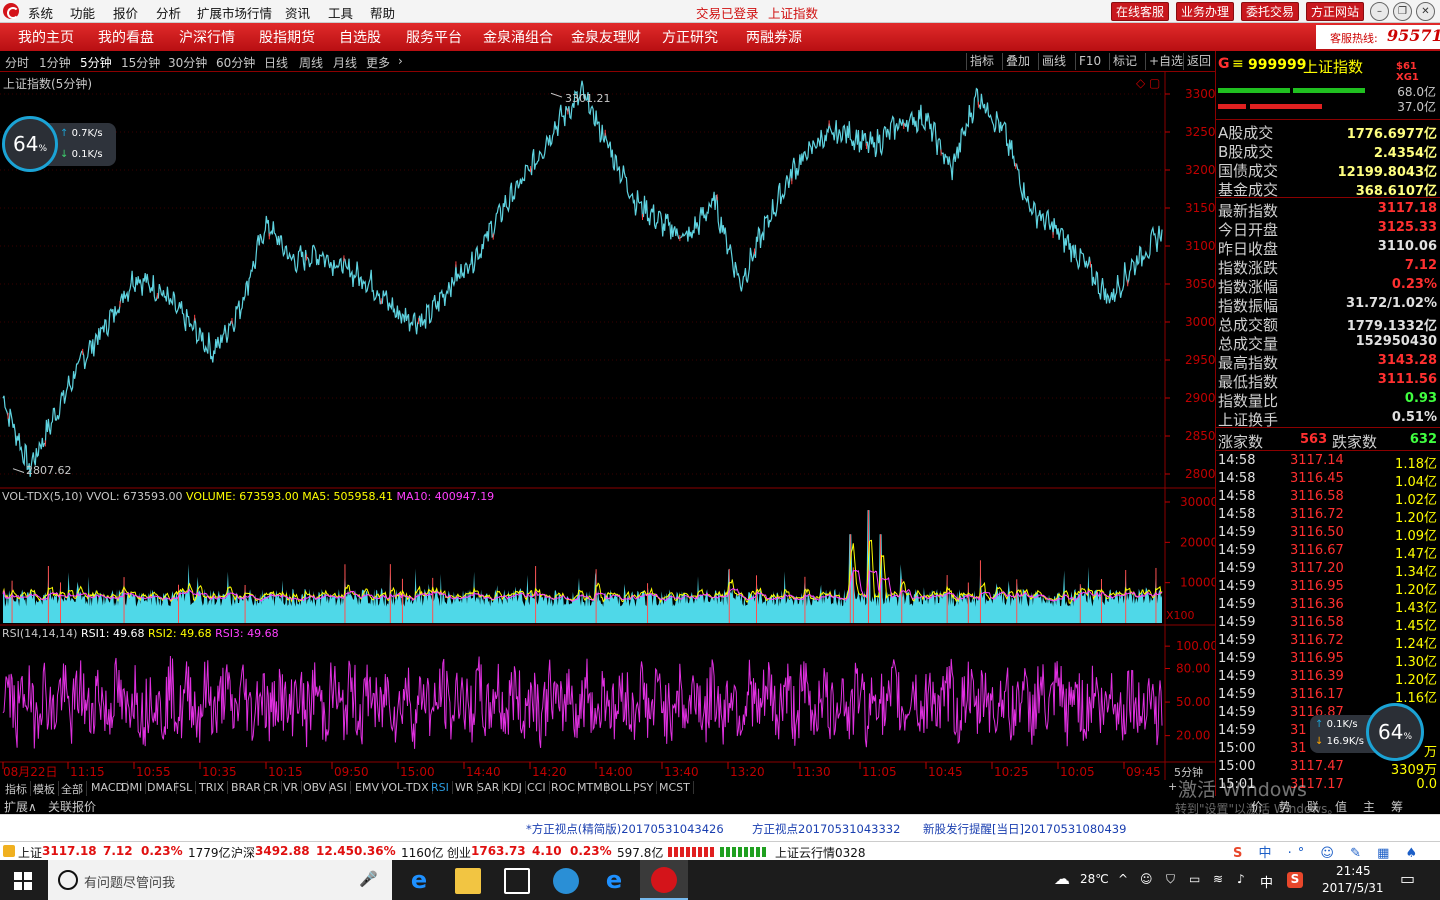 This screenshot has width=1440, height=900. Describe the element at coordinates (1341, 806) in the screenshot. I see `panel-tab: 值` at that location.